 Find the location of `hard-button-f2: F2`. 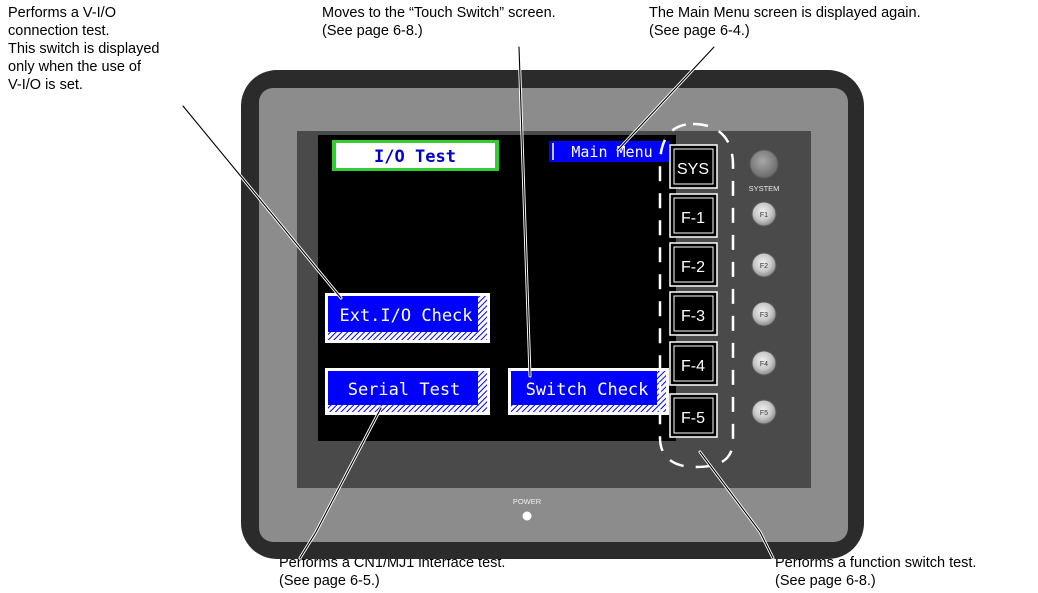

hard-button-f2: F2 is located at coordinates (764, 265).